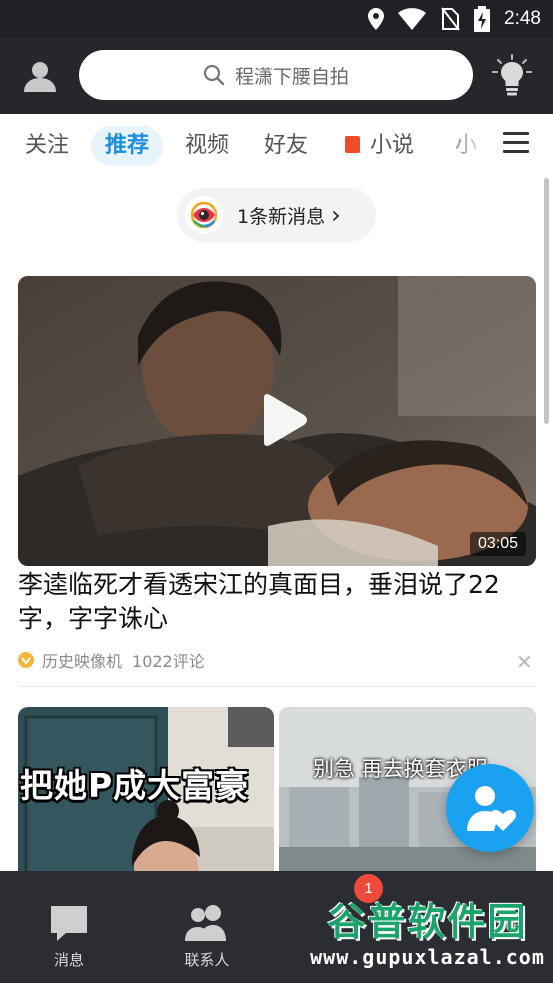  Describe the element at coordinates (207, 146) in the screenshot. I see `tab-video: 视频` at that location.